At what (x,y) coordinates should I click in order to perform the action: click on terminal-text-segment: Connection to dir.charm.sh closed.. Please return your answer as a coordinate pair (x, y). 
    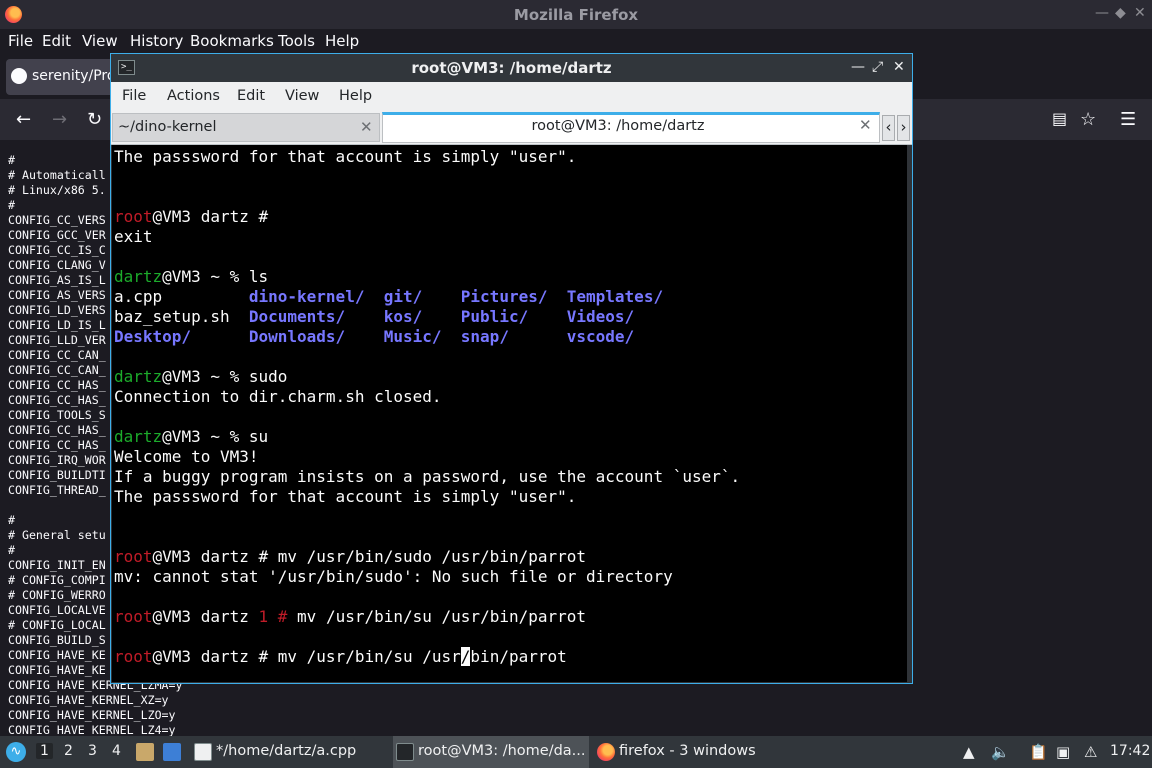
    Looking at the image, I should click on (278, 396).